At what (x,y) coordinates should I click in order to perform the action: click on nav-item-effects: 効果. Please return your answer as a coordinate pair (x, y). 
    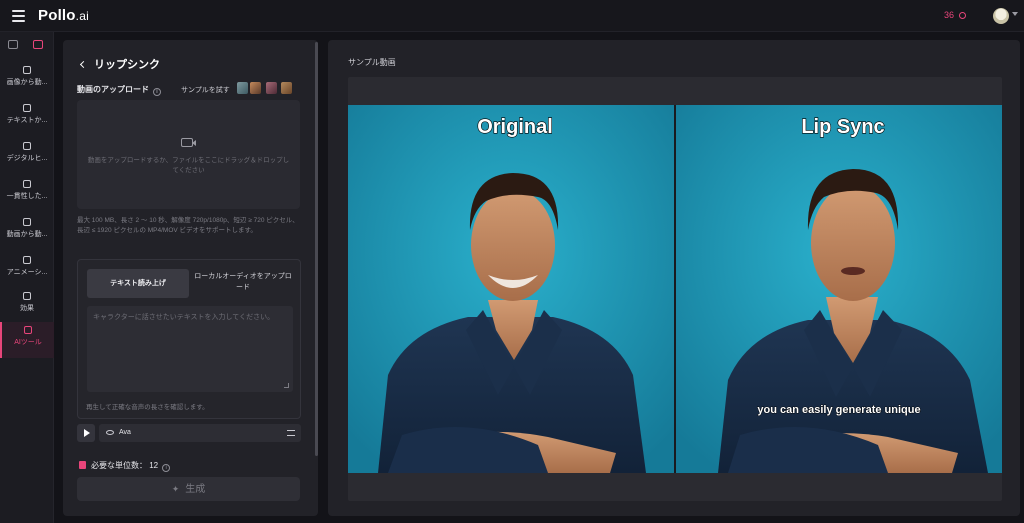
    Looking at the image, I should click on (27, 306).